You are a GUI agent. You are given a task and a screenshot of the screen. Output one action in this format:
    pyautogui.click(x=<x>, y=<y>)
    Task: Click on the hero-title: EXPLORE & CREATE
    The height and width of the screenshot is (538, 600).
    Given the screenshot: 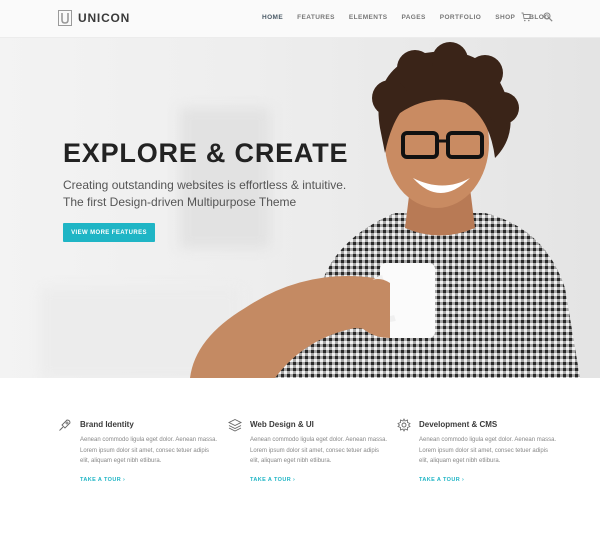 What is the action you would take?
    pyautogui.click(x=206, y=153)
    